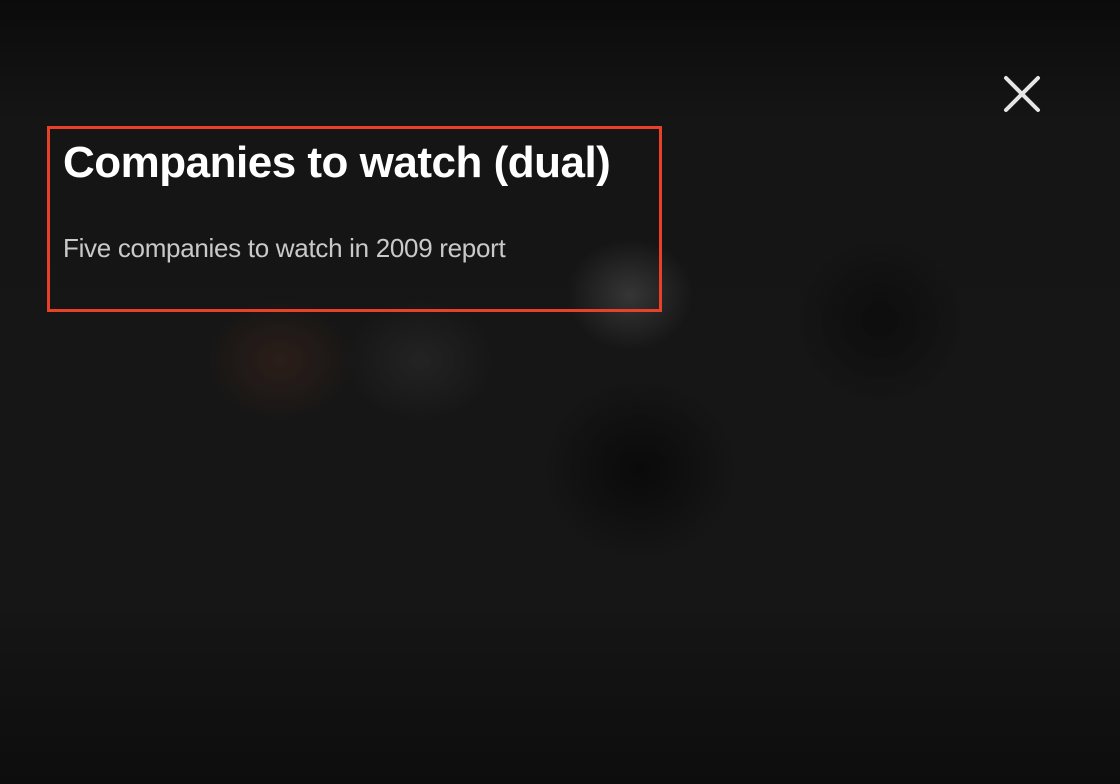  I want to click on modal-subtitle: Five companies to watch in 2009 report, so click(284, 248).